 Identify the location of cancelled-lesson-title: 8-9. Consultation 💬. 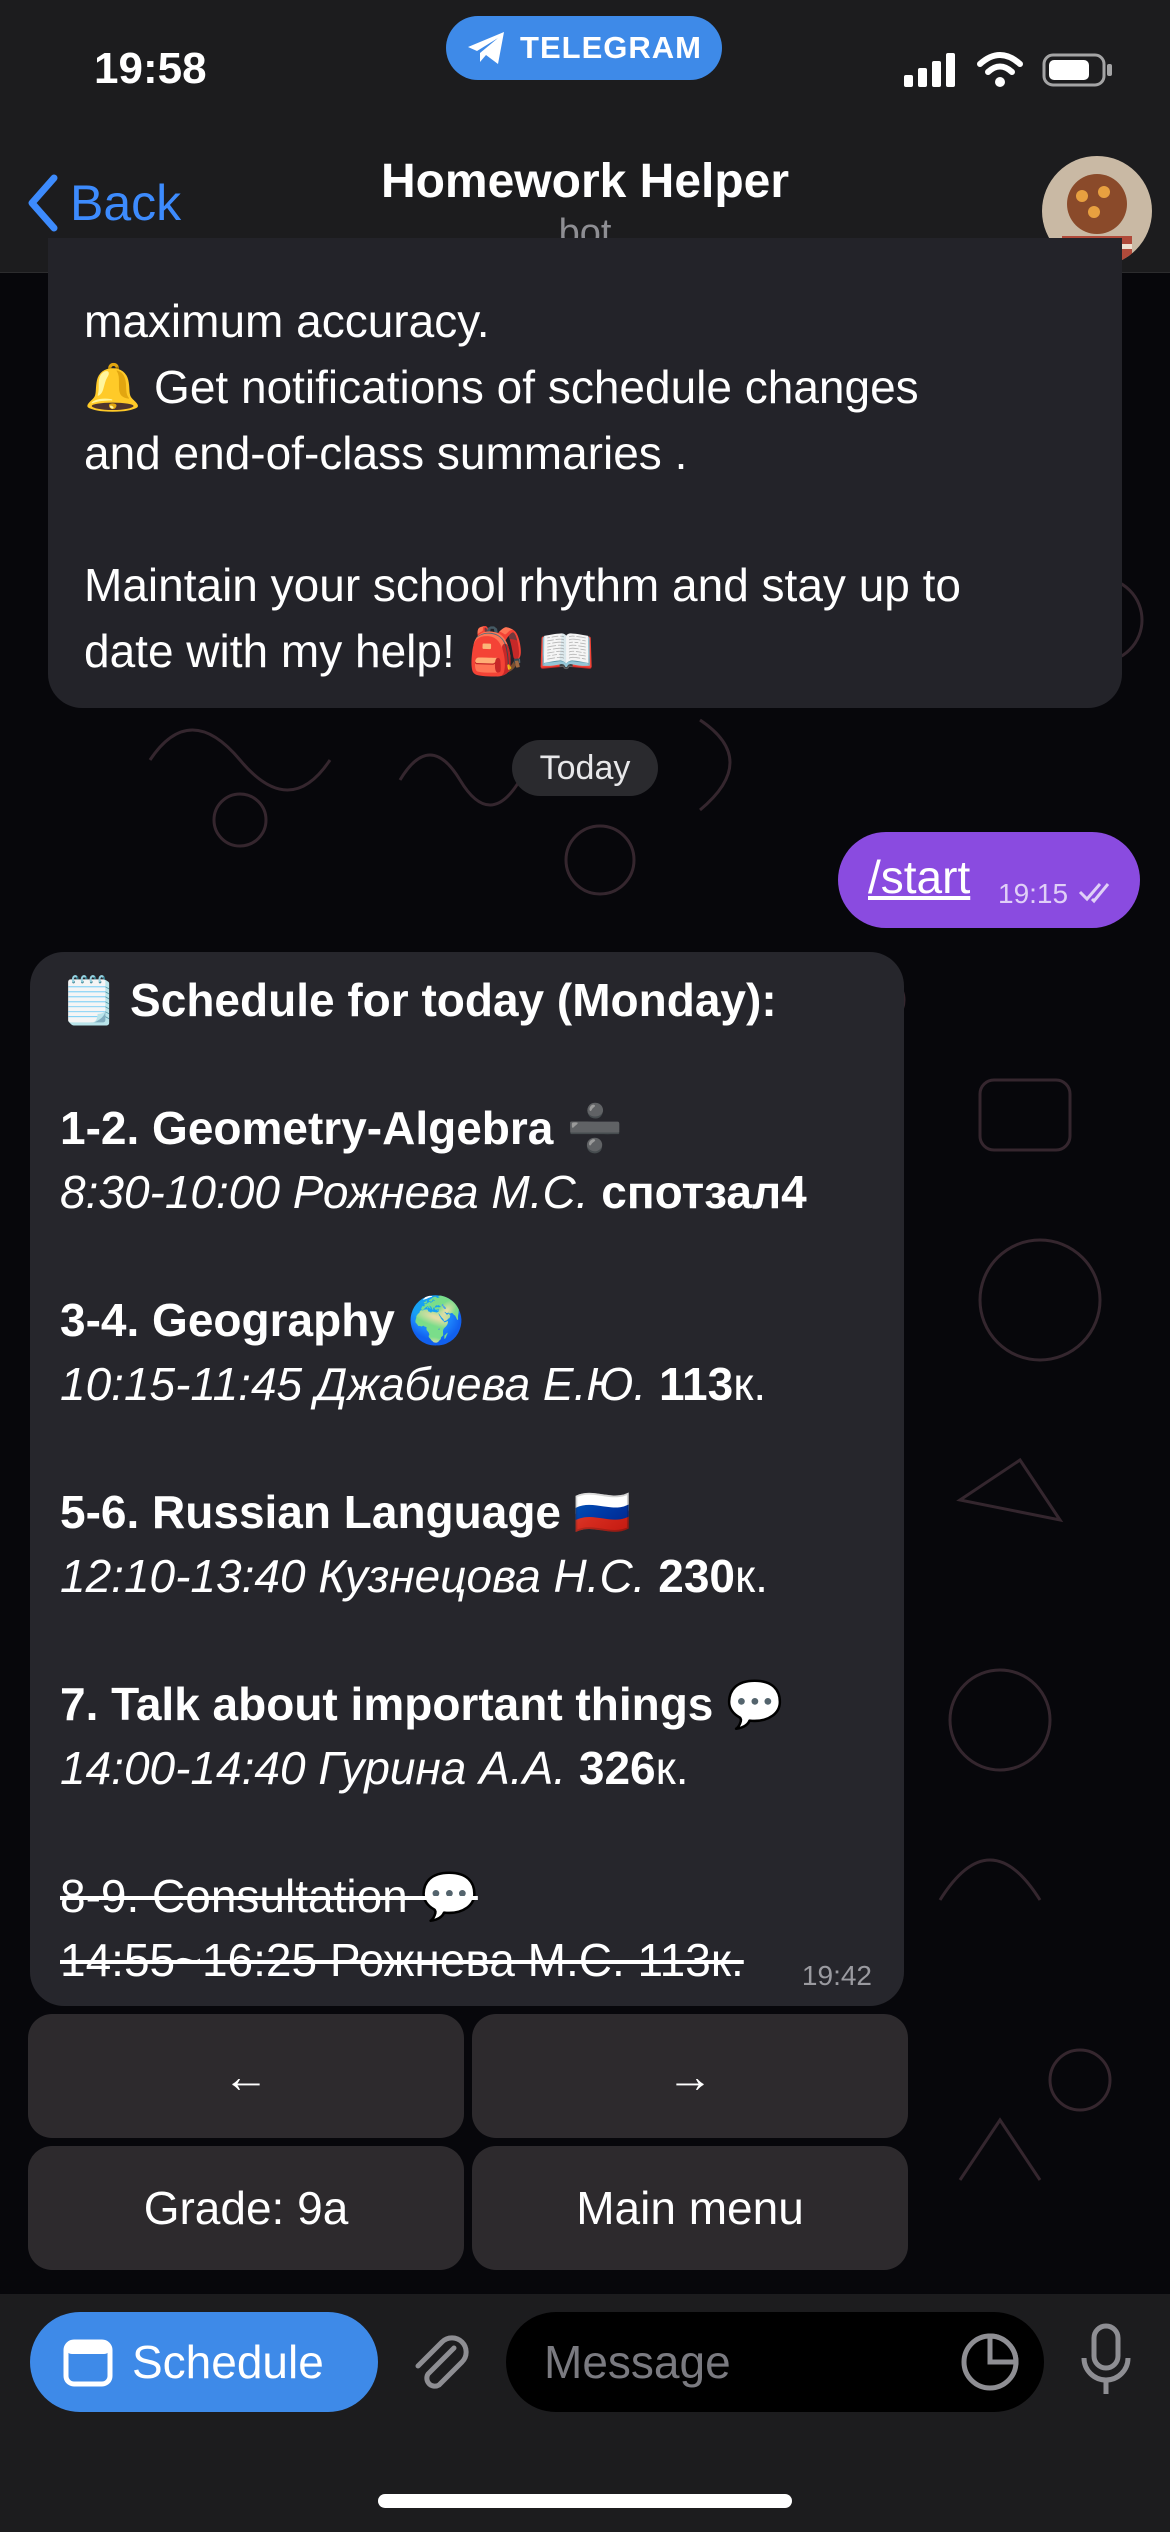
(269, 1896).